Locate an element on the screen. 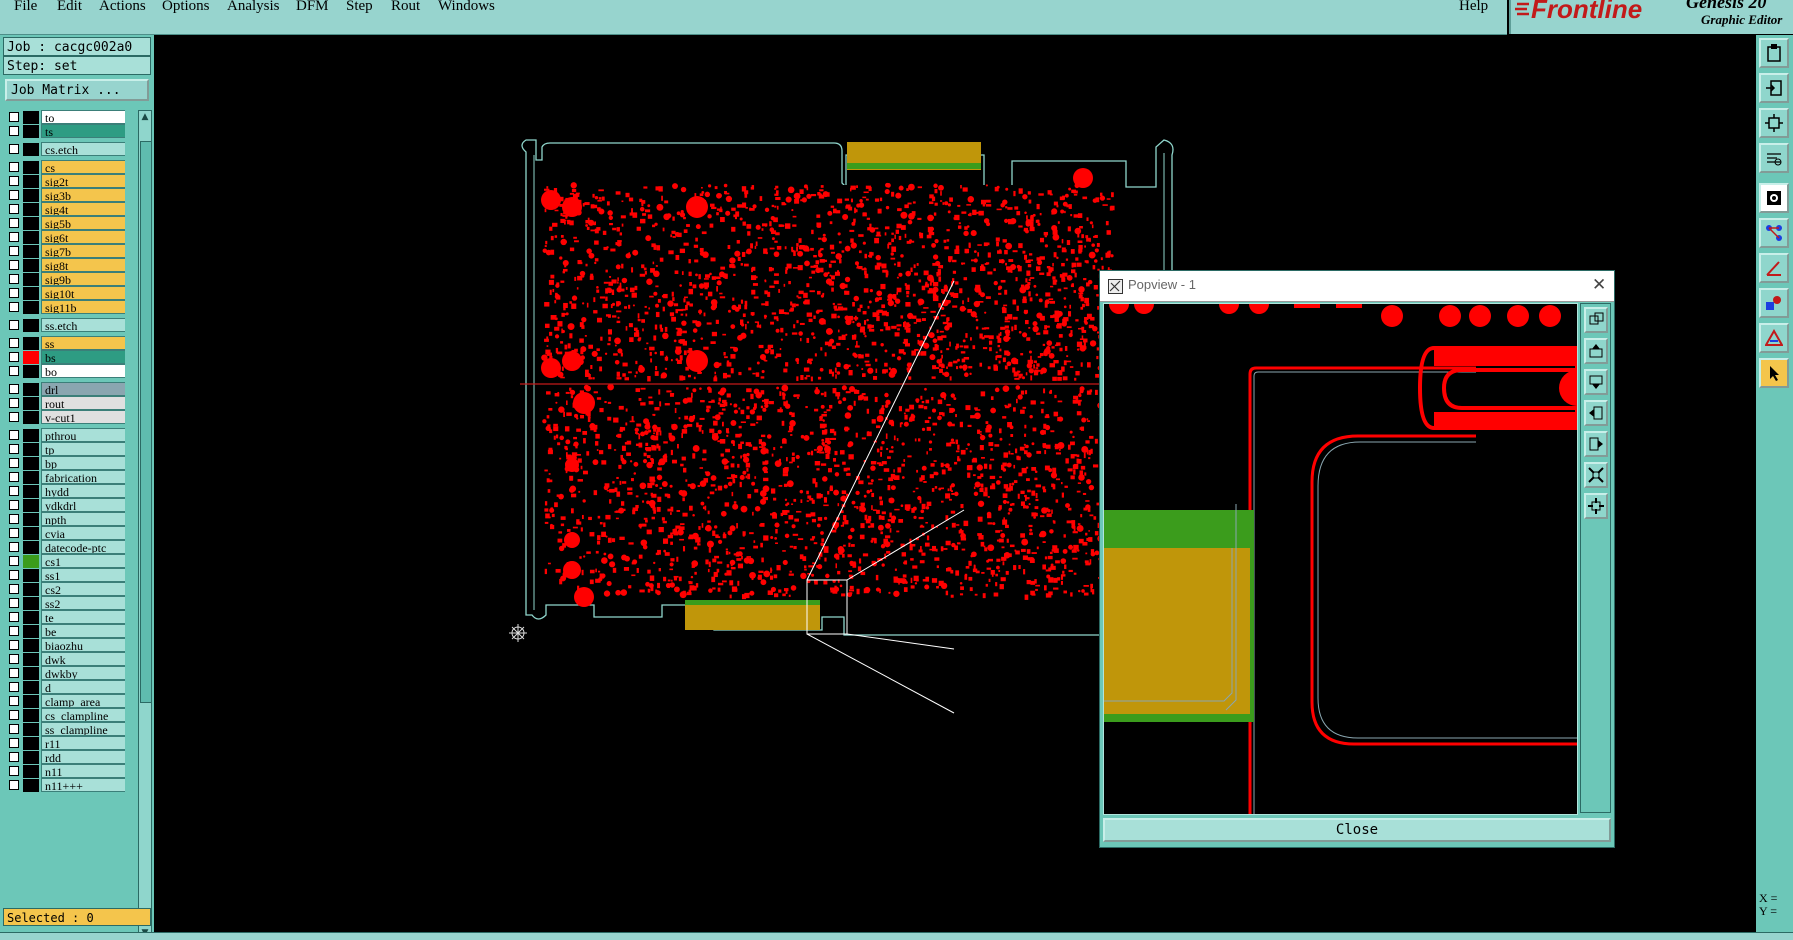 The width and height of the screenshot is (1793, 940). layer-row: ss.etch is located at coordinates (65, 325).